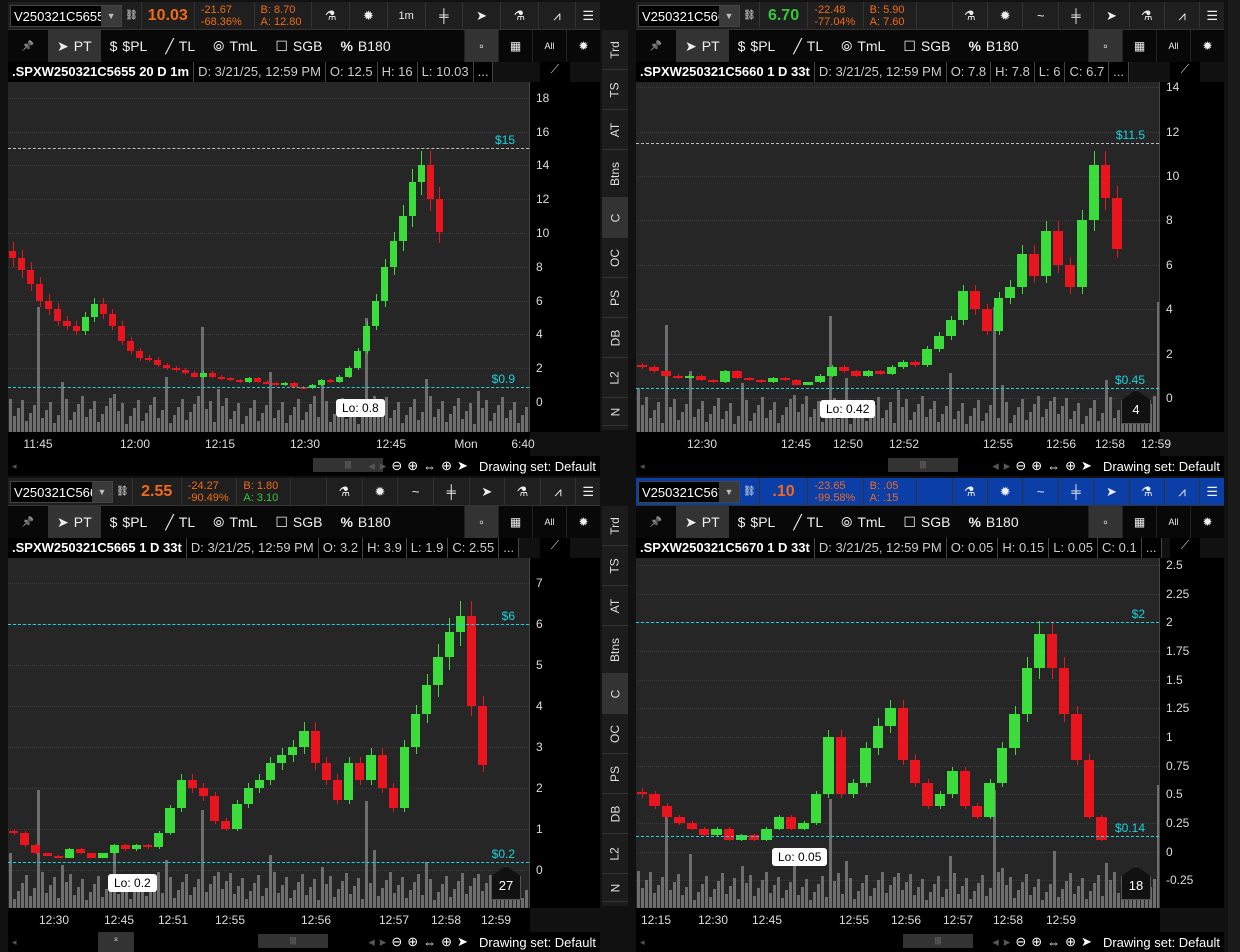 The width and height of the screenshot is (1240, 952). Describe the element at coordinates (615, 526) in the screenshot. I see `side-tab-trd: Trd` at that location.